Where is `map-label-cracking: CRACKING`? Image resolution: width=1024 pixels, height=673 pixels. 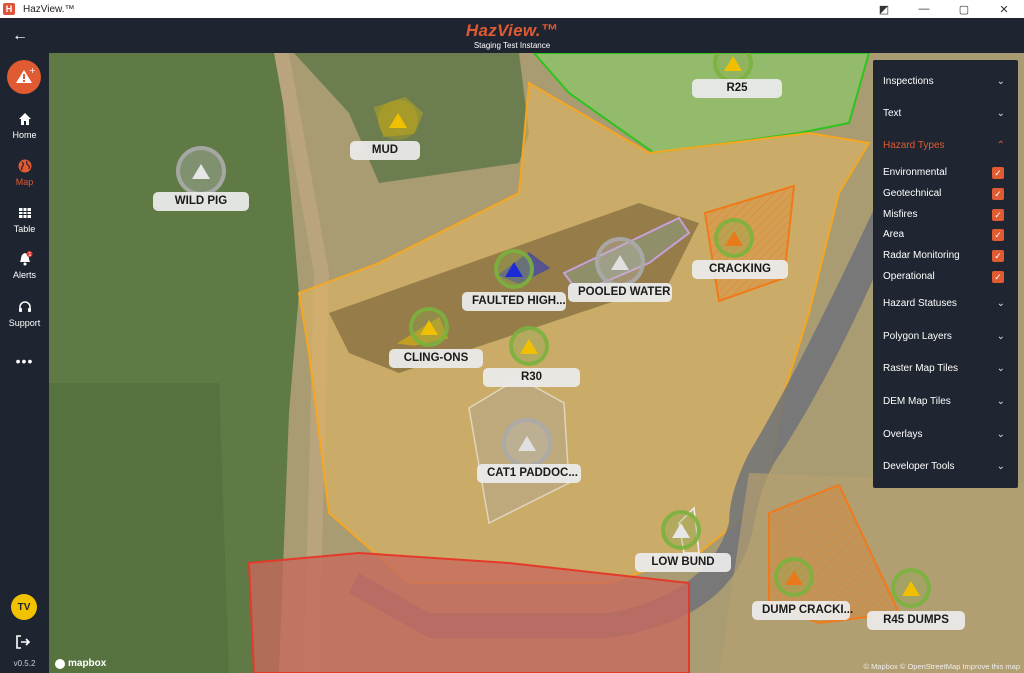
map-label-cracking: CRACKING is located at coordinates (740, 269).